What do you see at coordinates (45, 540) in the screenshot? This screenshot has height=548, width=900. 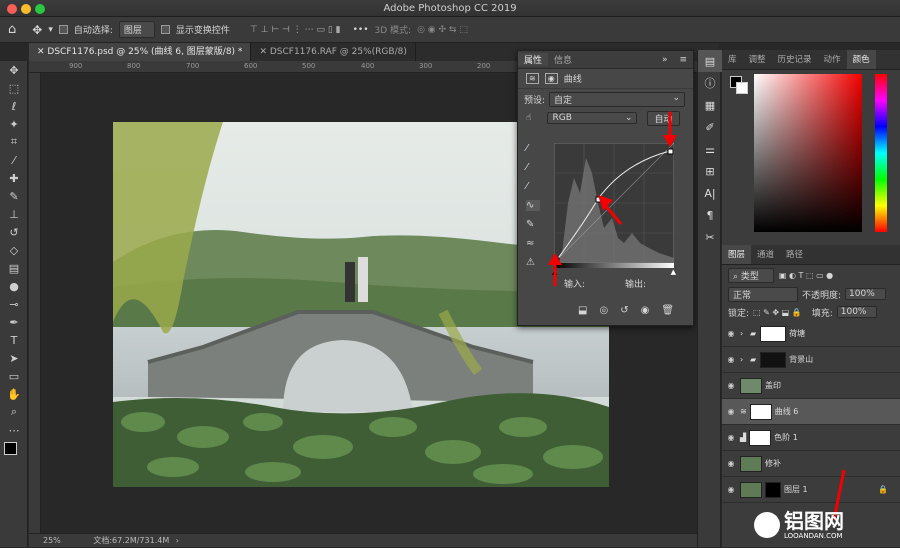 I see `zoom-level: 25%` at bounding box center [45, 540].